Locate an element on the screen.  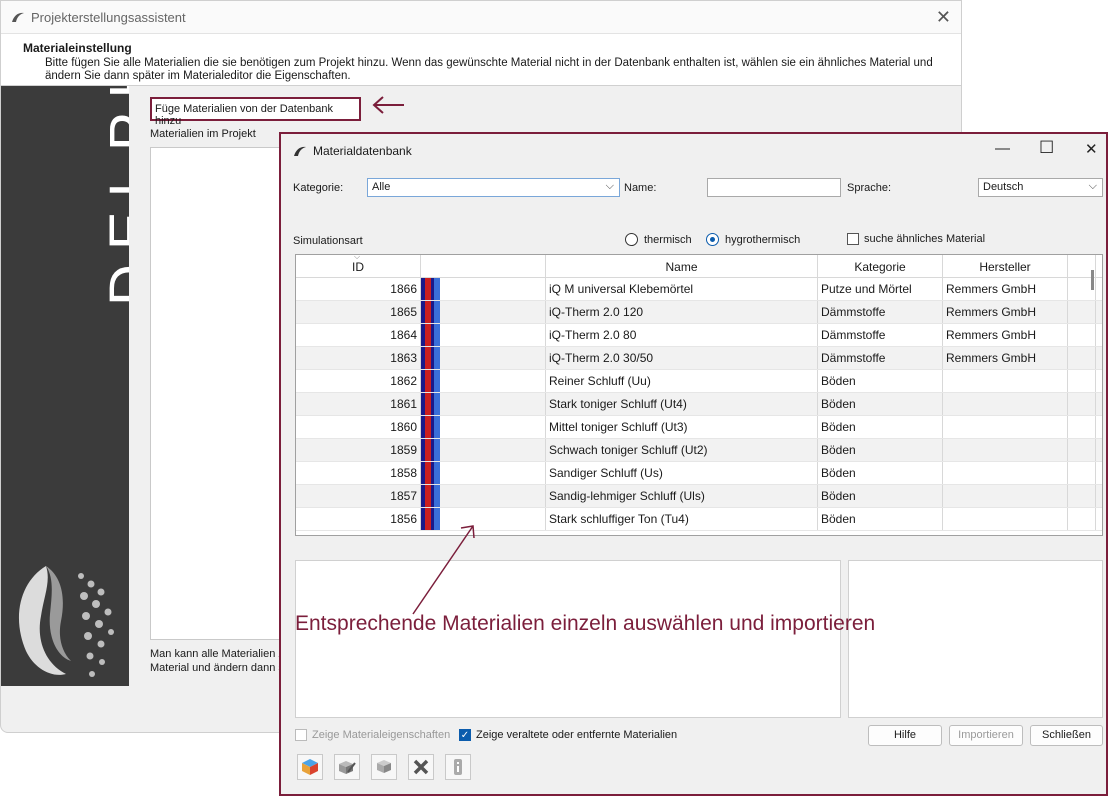
cell-id: 1857 is located at coordinates (358, 496).